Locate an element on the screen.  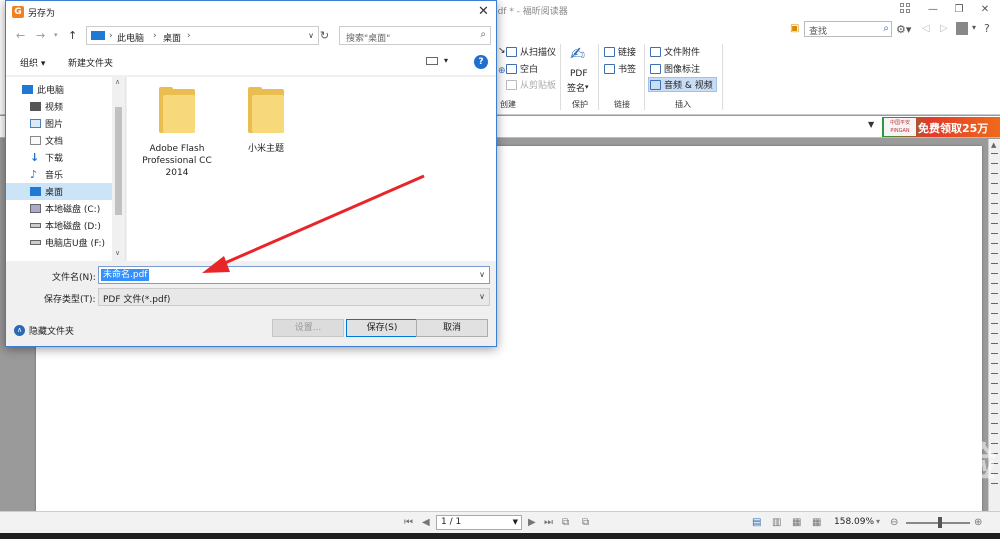
first-page-icon: ⏮ is located at coordinates (408, 522).